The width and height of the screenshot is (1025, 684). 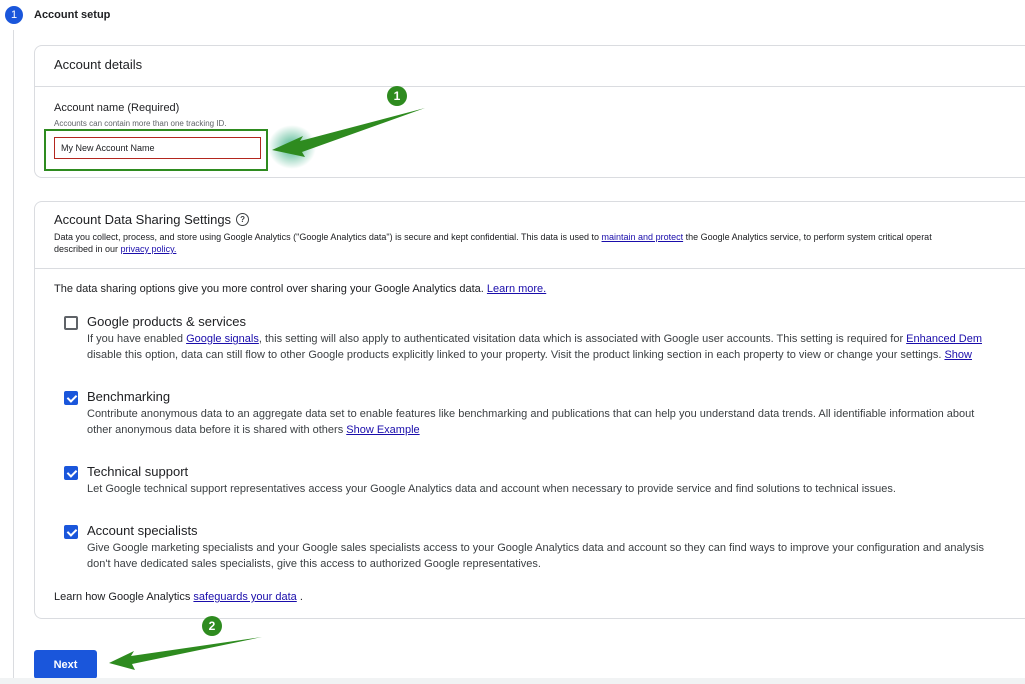 What do you see at coordinates (958, 355) in the screenshot?
I see `show-link: Show` at bounding box center [958, 355].